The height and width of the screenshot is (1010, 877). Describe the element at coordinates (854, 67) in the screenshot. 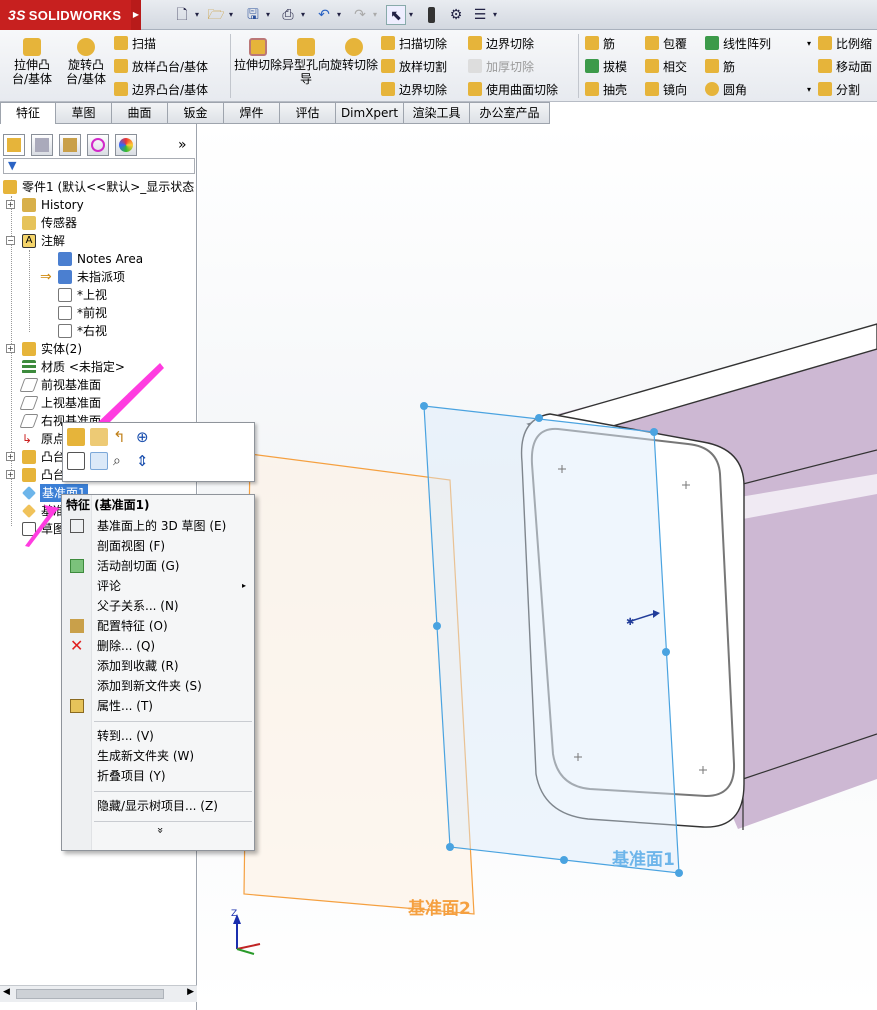

I see `move-face-label: 移动面` at that location.